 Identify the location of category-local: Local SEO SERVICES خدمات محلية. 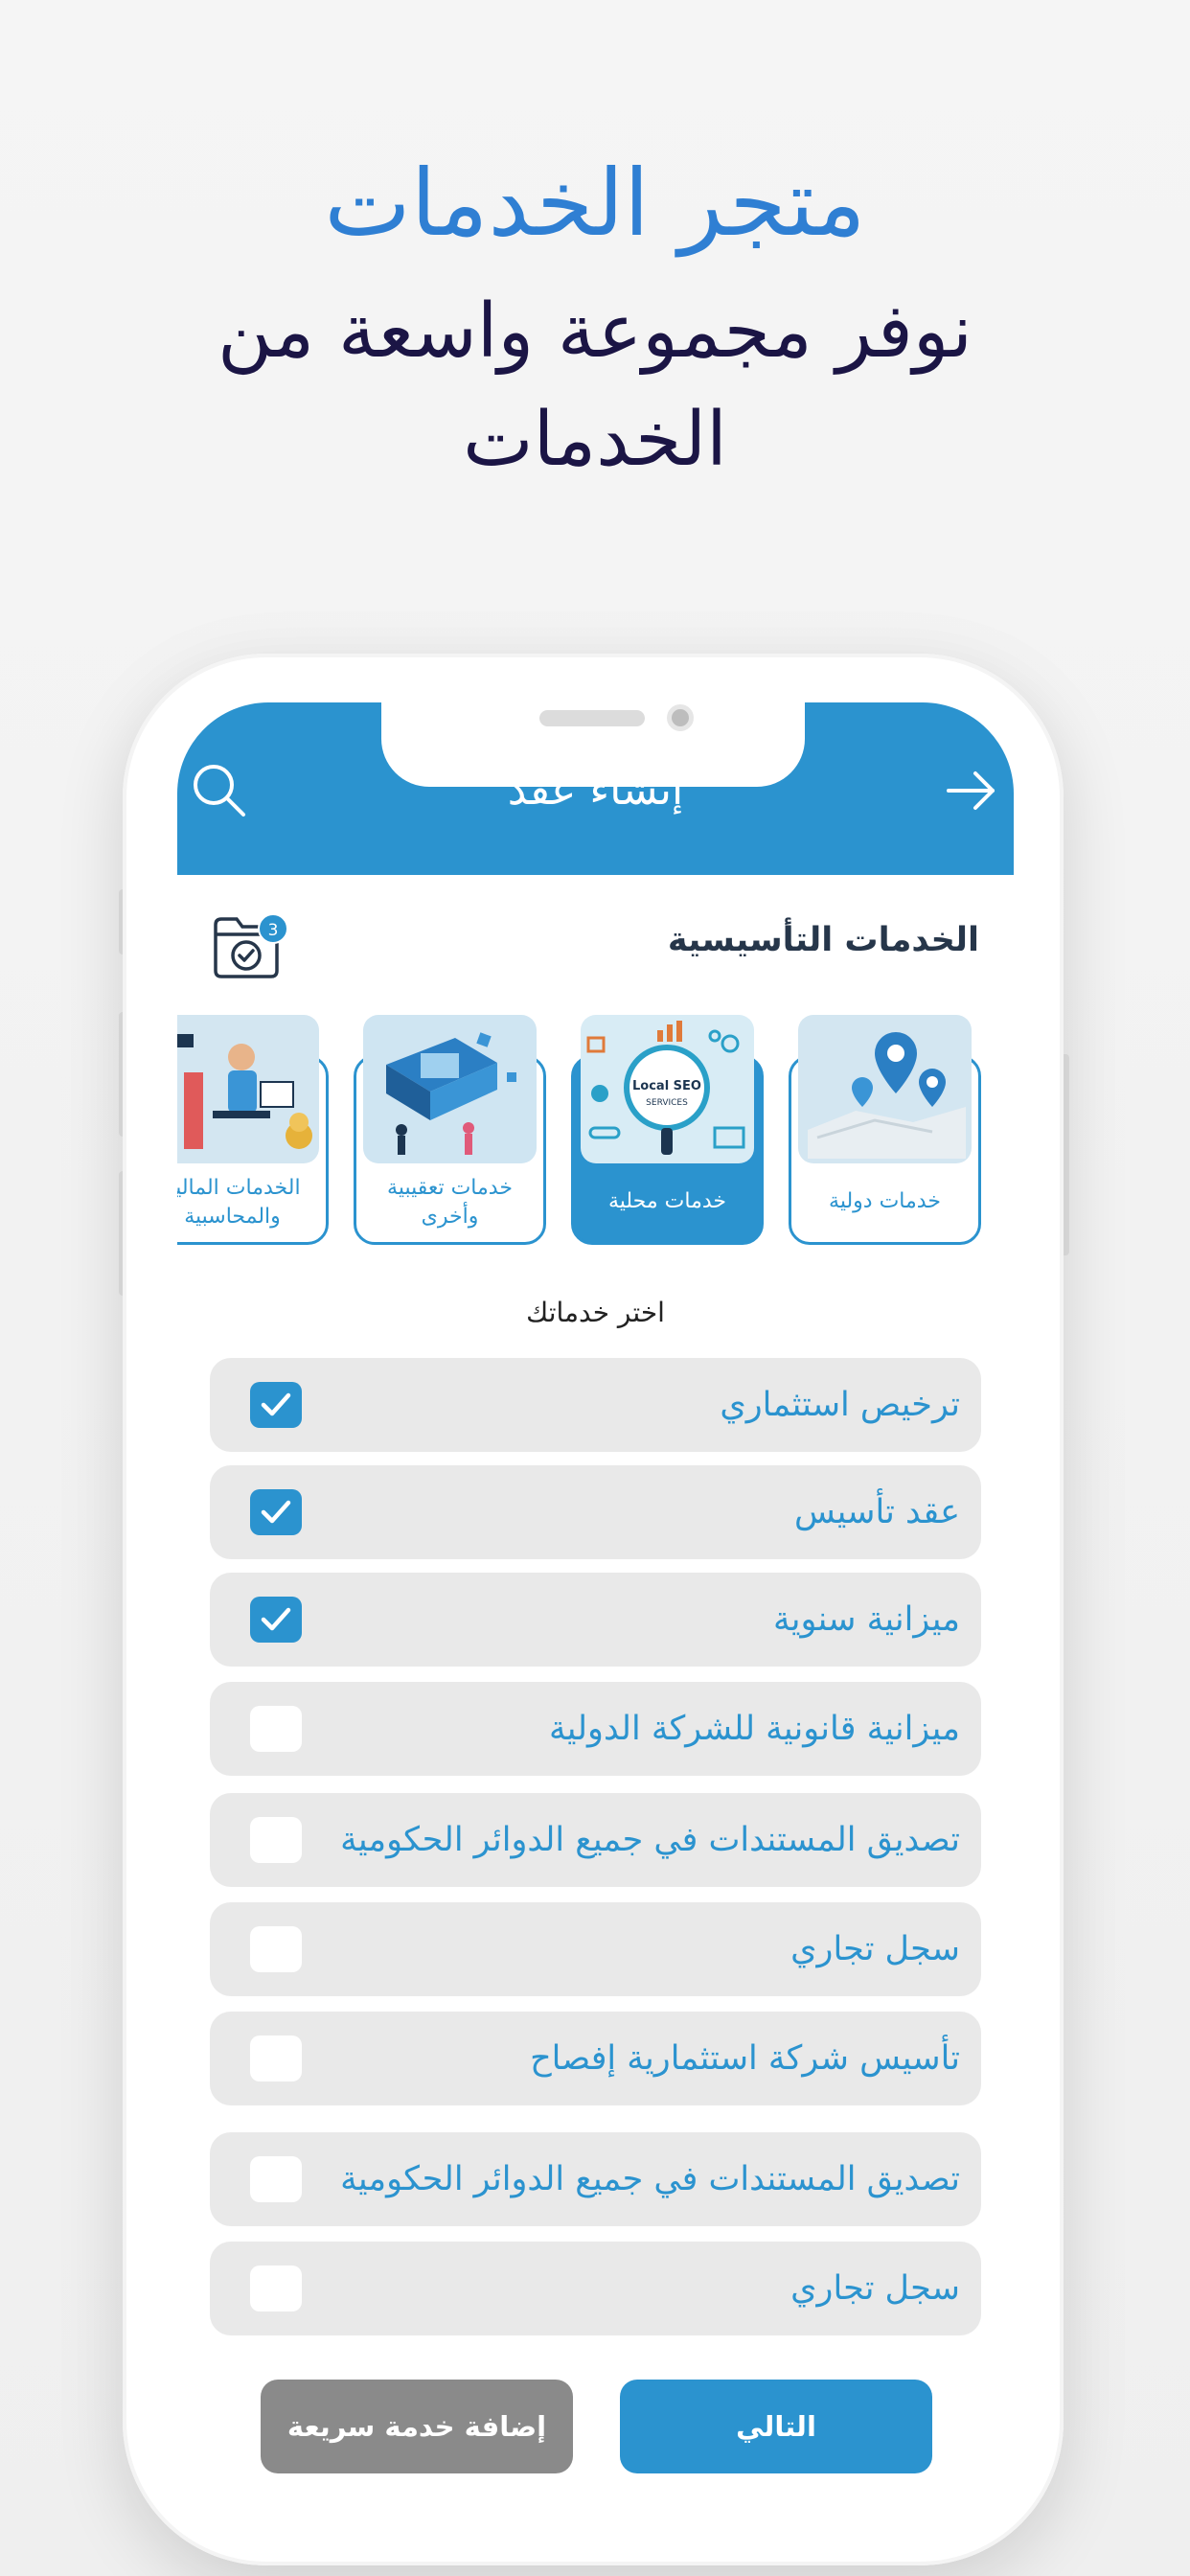
(668, 1130).